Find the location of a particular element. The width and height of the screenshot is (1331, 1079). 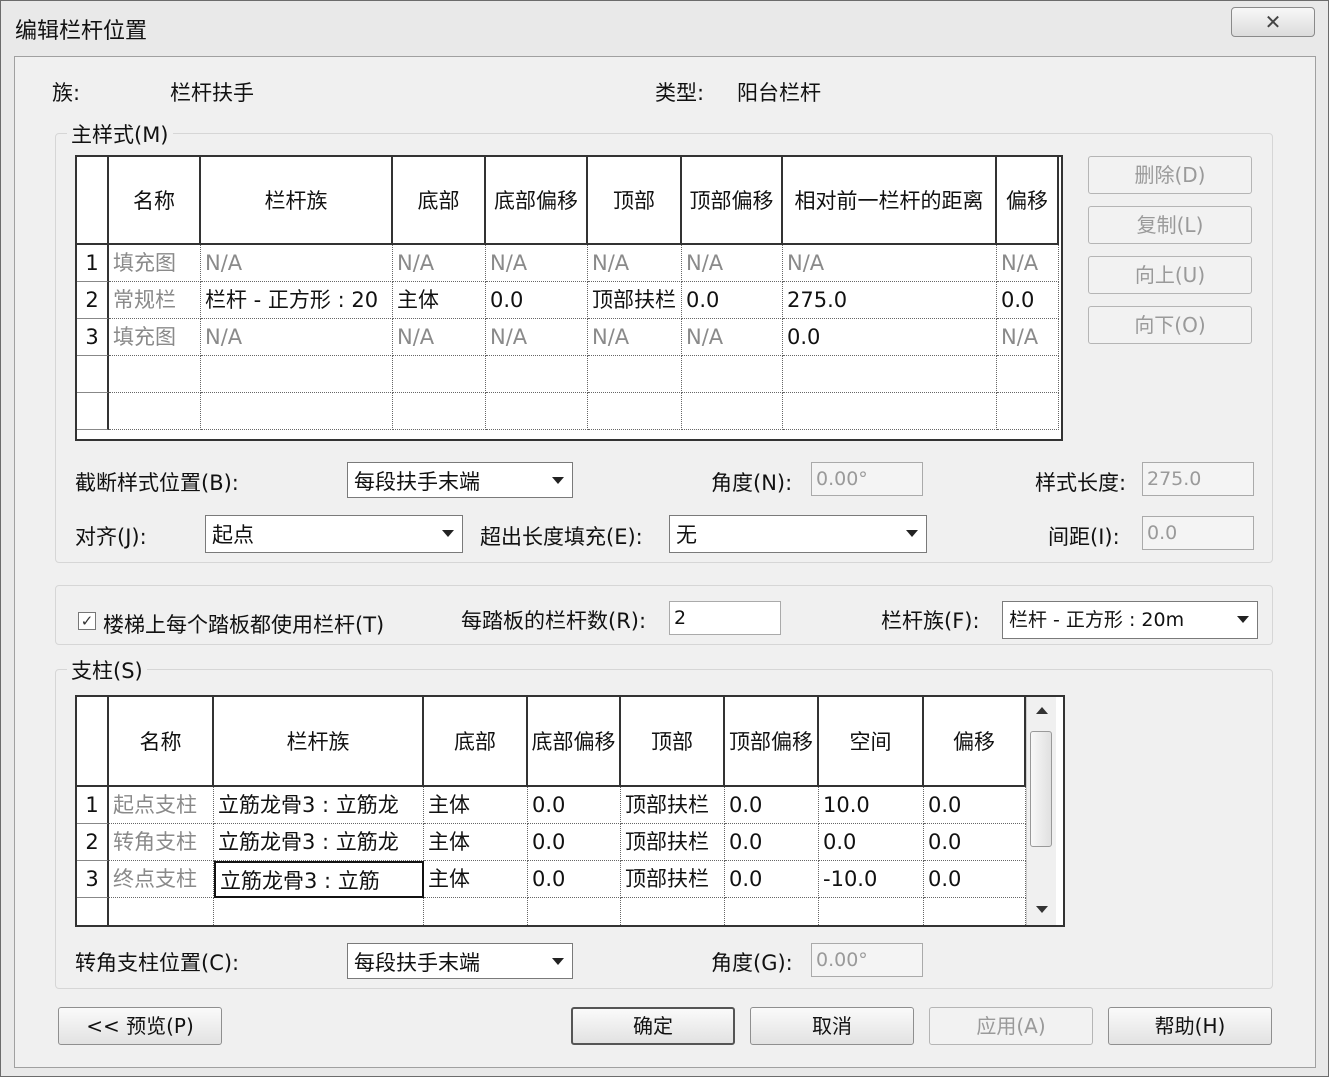

row-header: 3 is located at coordinates (93, 337).